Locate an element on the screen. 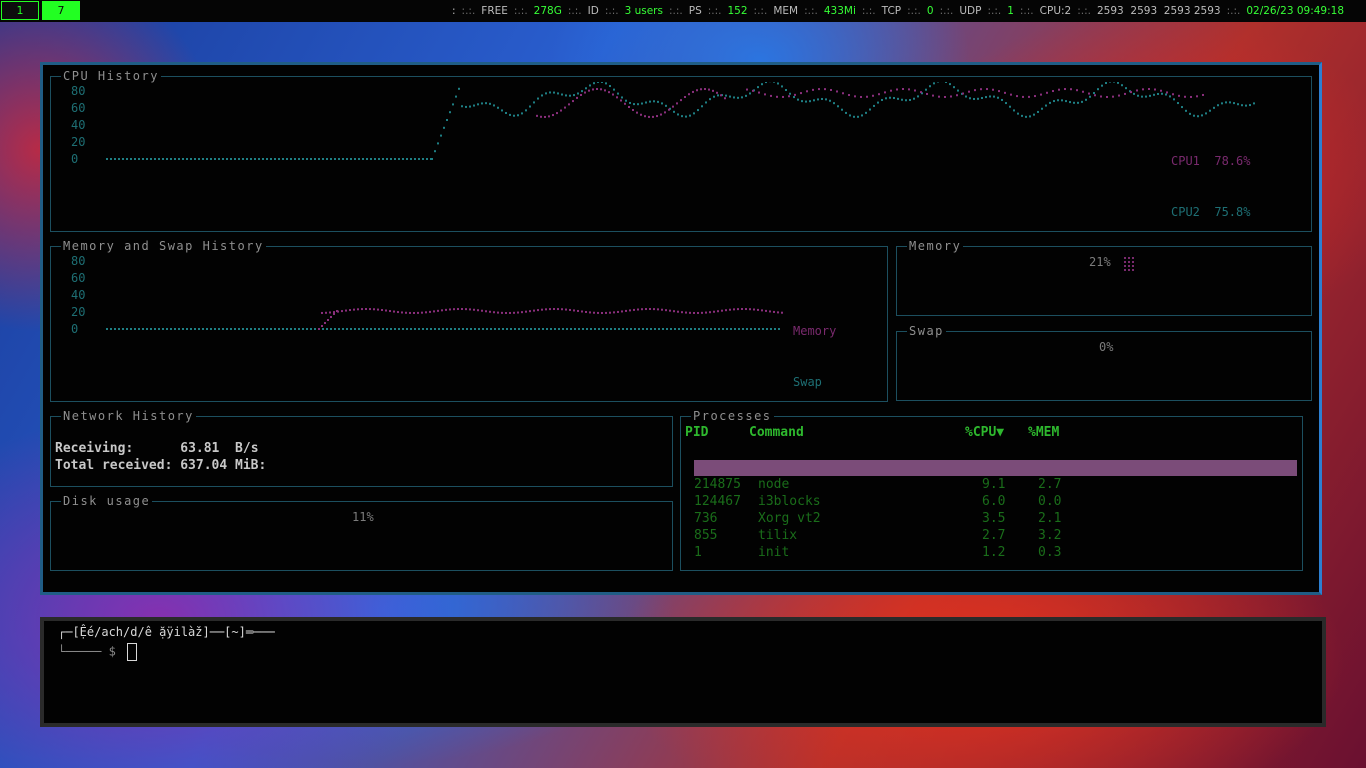 The height and width of the screenshot is (768, 1366). process-pid: 214875 is located at coordinates (717, 484).